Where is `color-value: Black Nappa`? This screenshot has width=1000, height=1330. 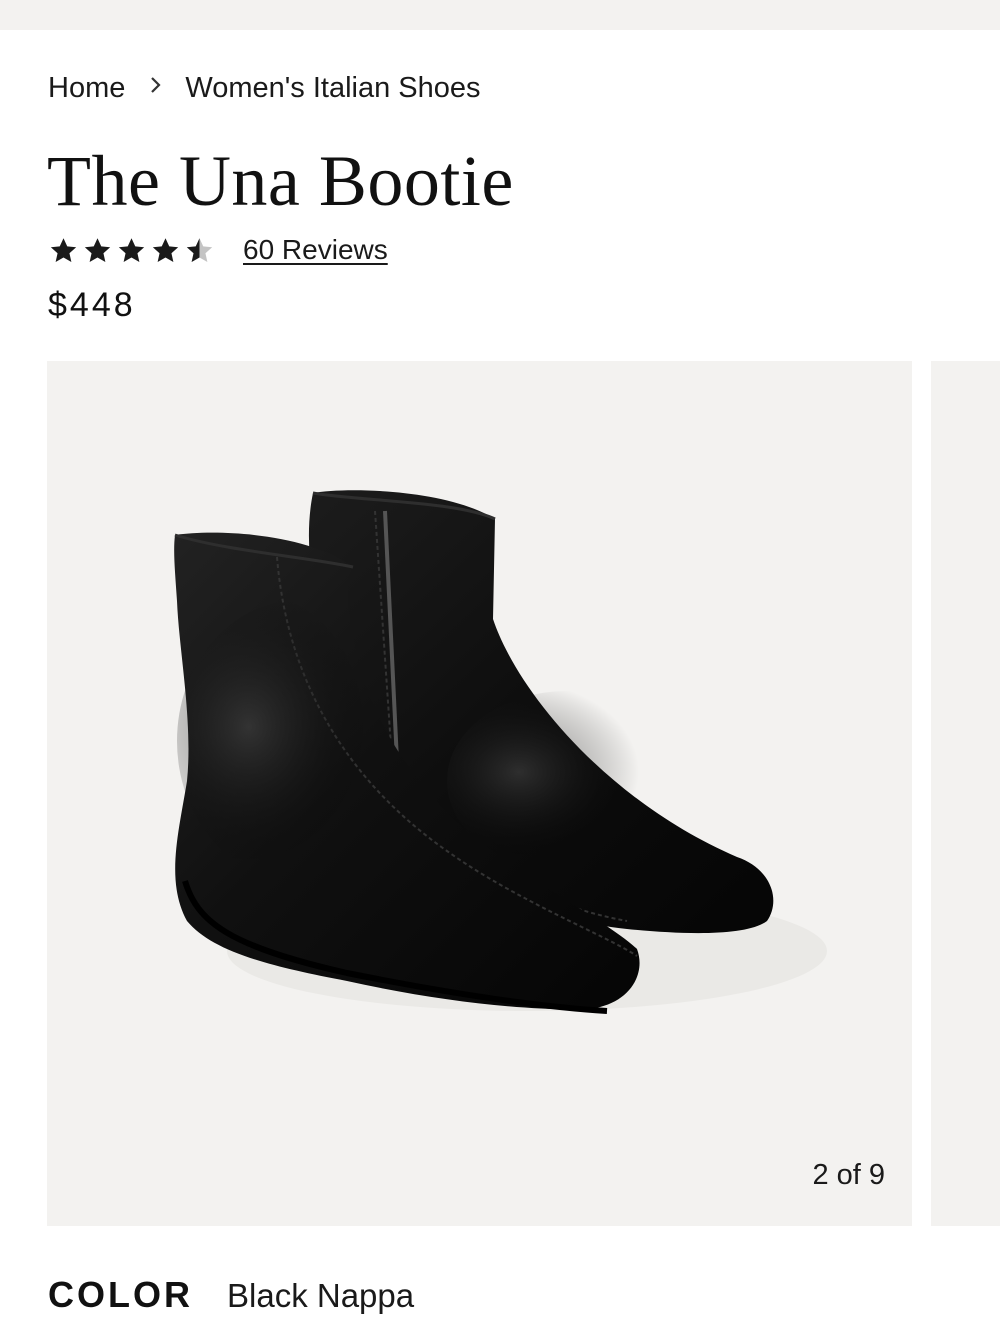 color-value: Black Nappa is located at coordinates (321, 1295).